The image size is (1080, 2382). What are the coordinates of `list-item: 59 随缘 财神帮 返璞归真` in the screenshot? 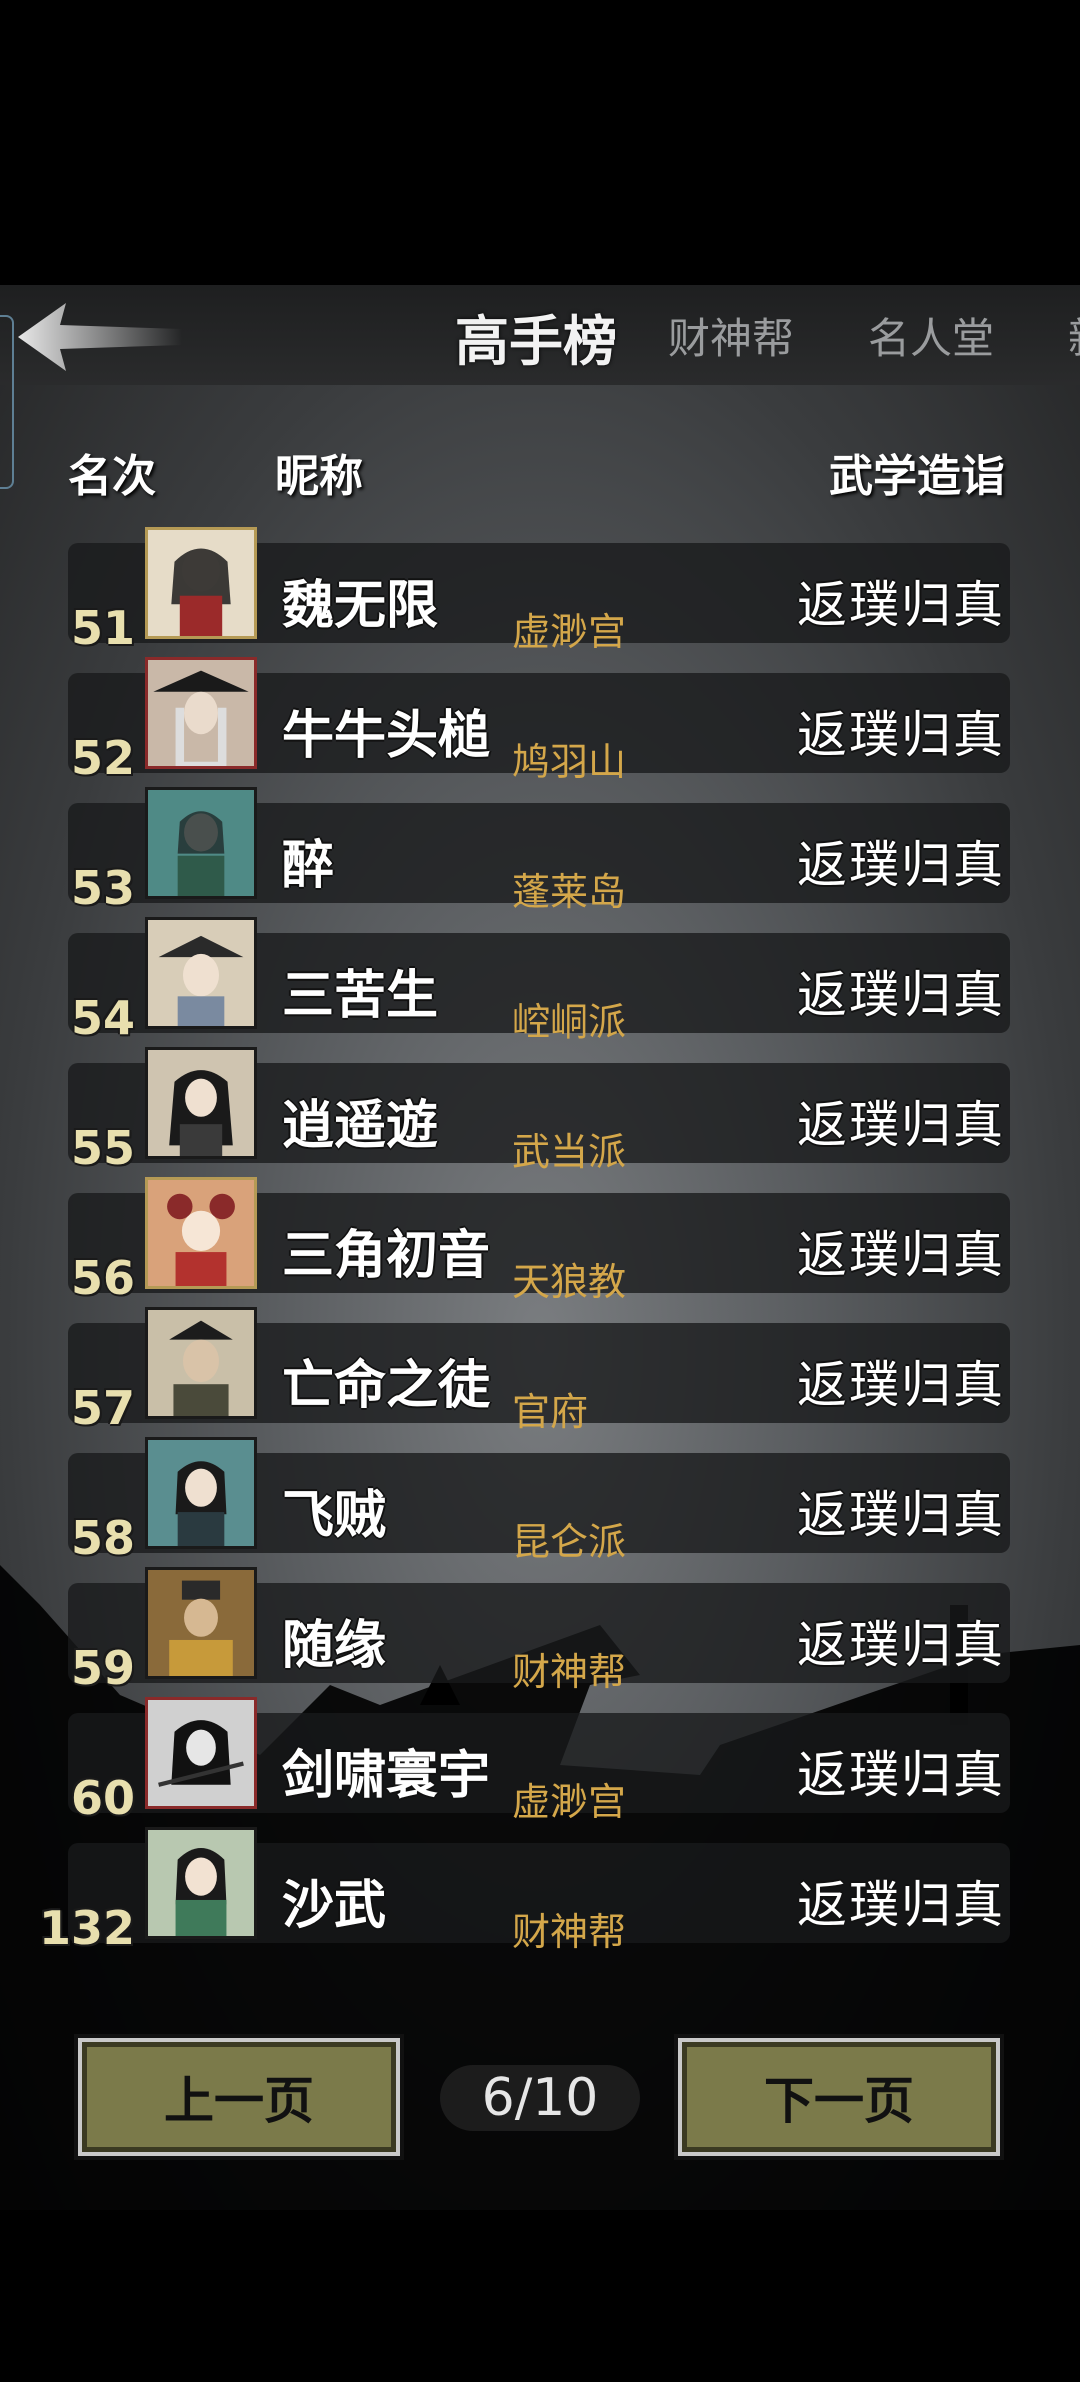 It's located at (540, 1636).